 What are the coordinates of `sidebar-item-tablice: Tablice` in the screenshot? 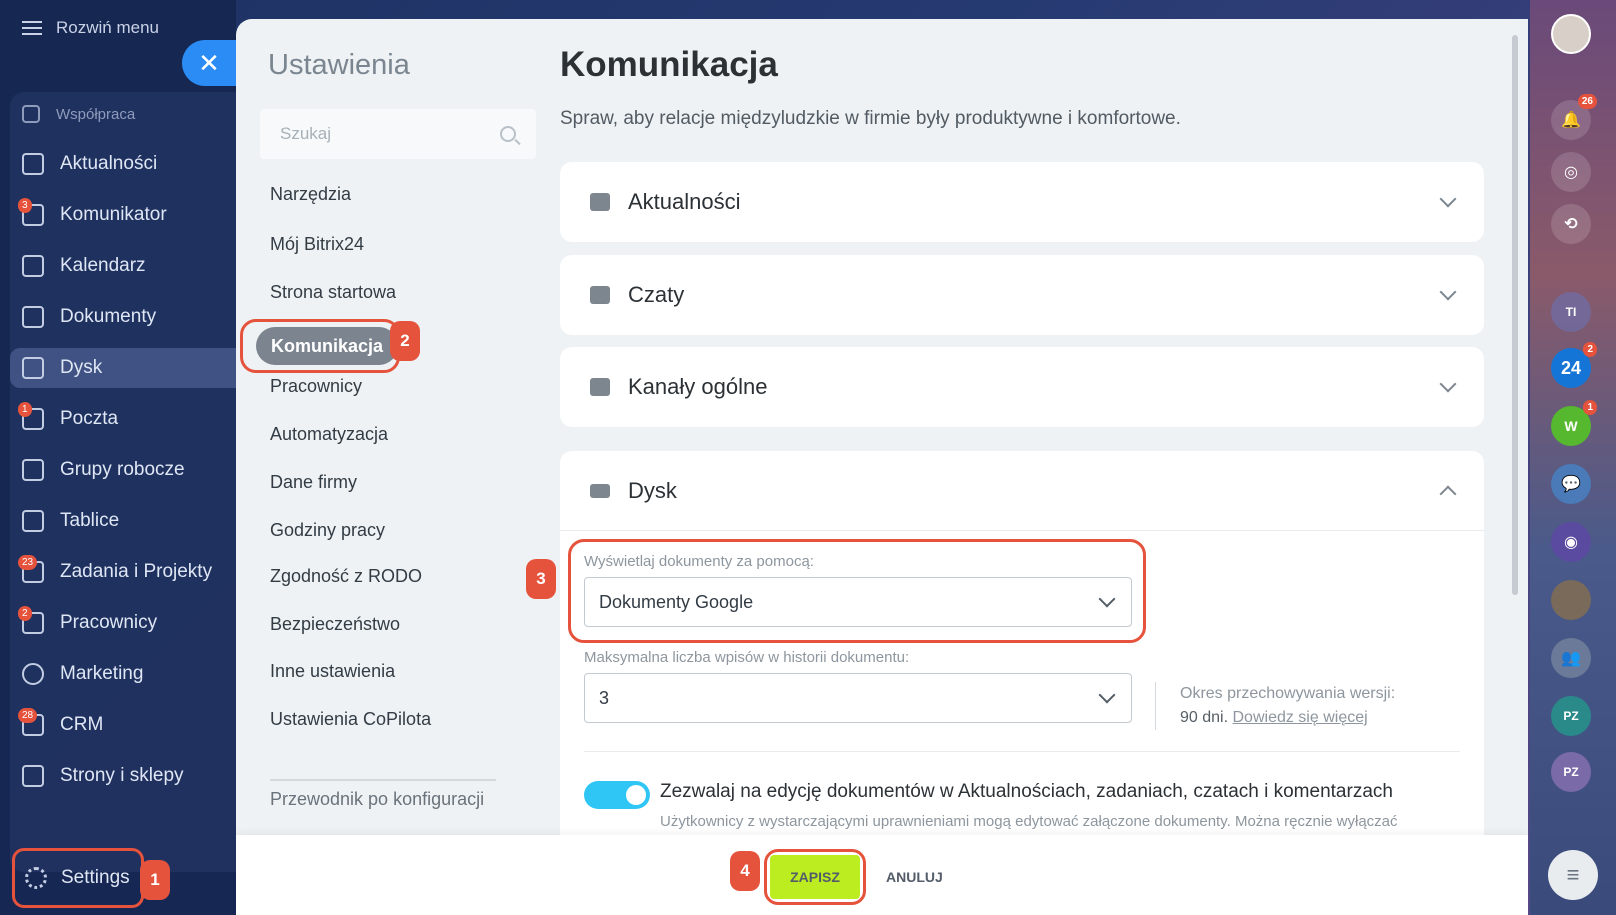 It's located at (122, 521).